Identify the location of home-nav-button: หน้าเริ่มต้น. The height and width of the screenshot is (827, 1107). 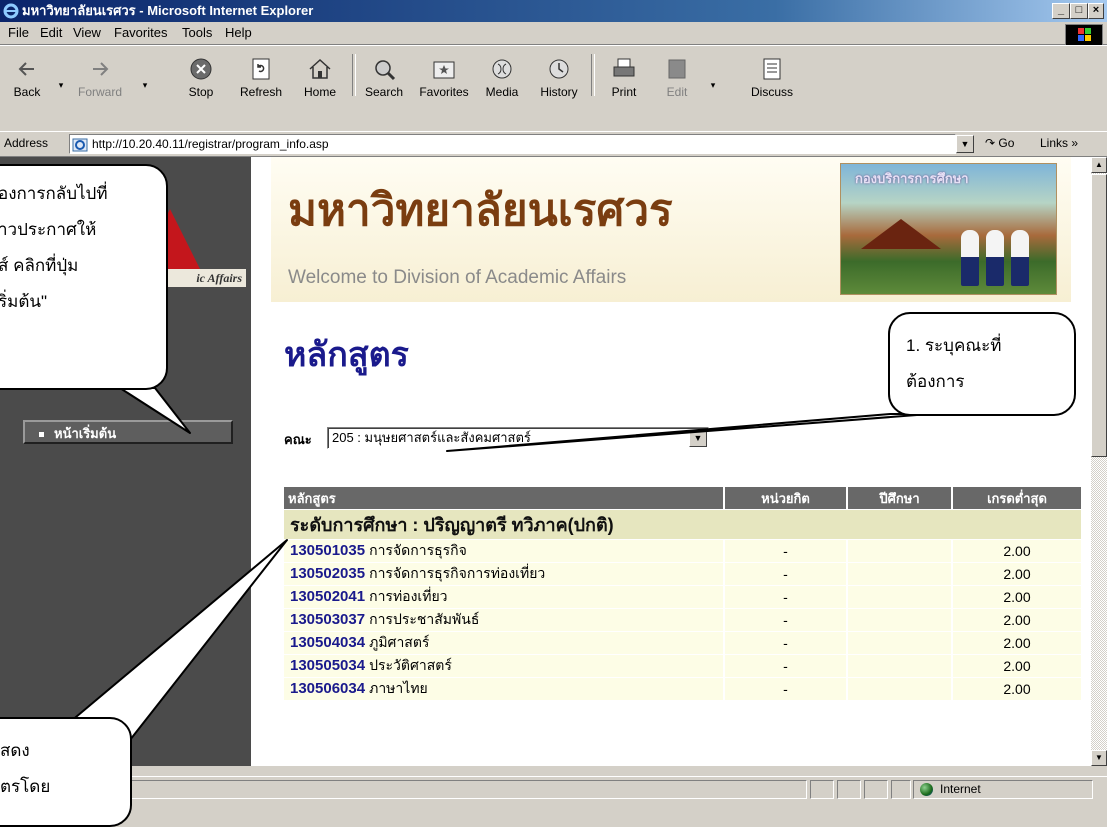
(128, 432).